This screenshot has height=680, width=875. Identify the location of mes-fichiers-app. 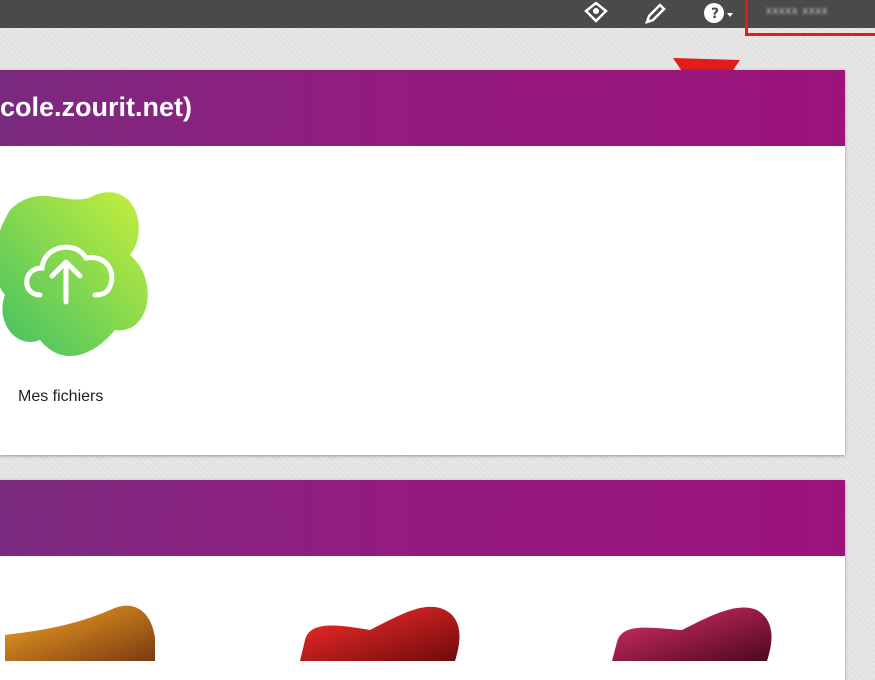
(80, 290).